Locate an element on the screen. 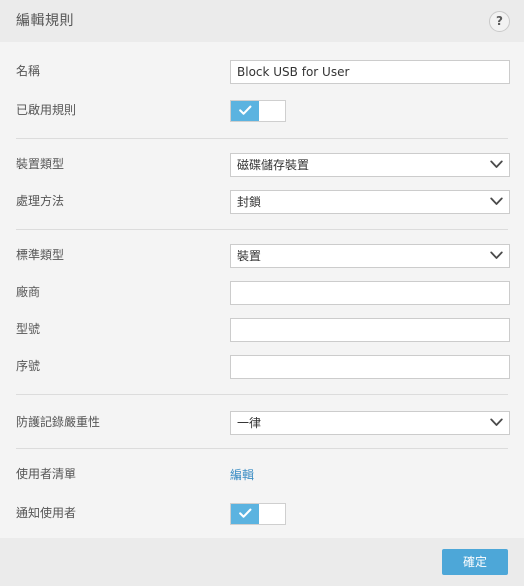 This screenshot has height=586, width=524. notify-user-label: 通知使用者 is located at coordinates (46, 513).